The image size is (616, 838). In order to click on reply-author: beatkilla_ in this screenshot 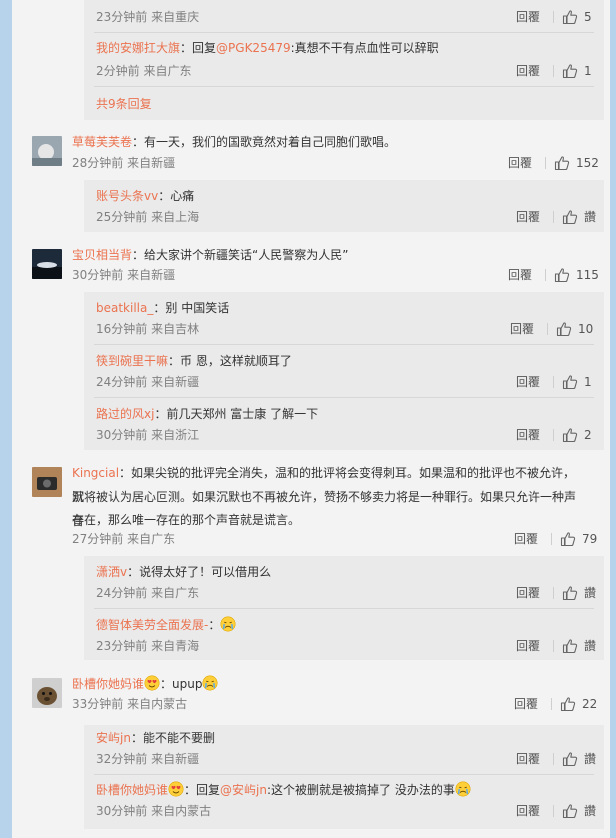, I will do `click(124, 308)`.